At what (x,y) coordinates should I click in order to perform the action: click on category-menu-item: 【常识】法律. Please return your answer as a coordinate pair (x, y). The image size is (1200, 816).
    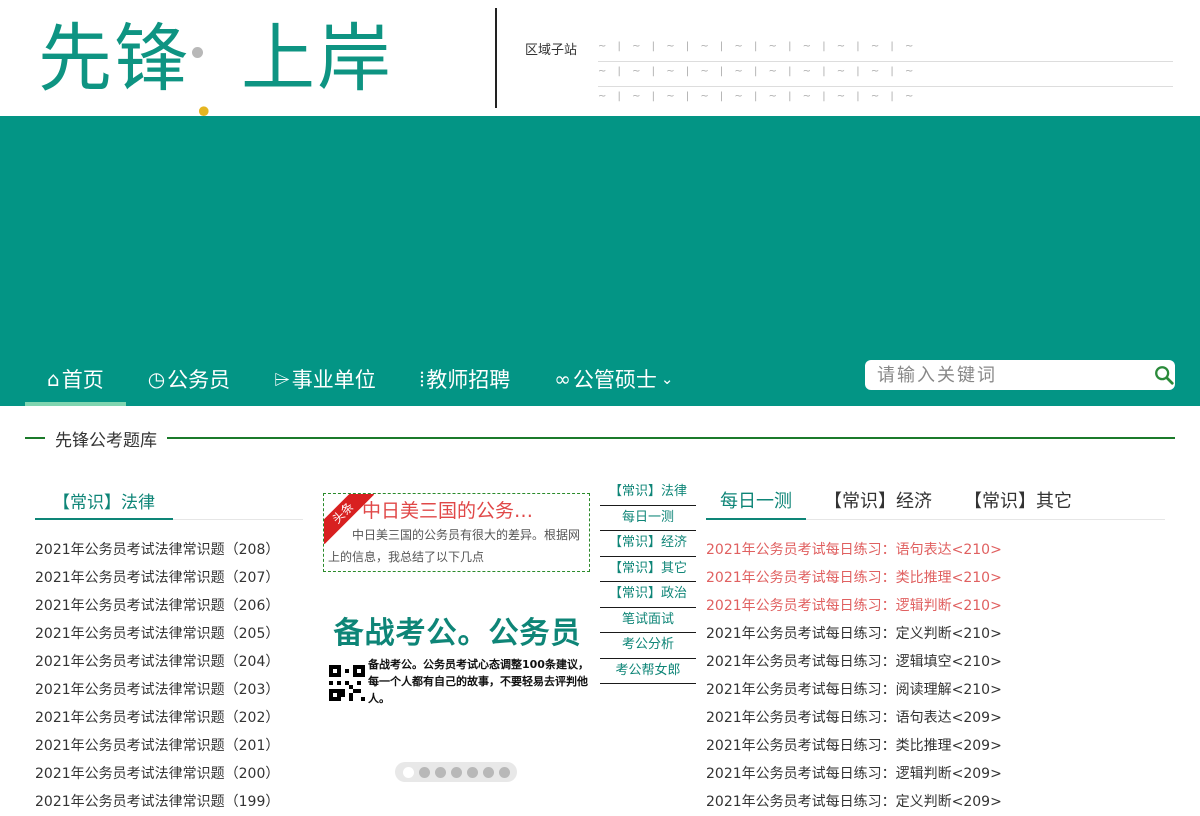
    Looking at the image, I should click on (648, 493).